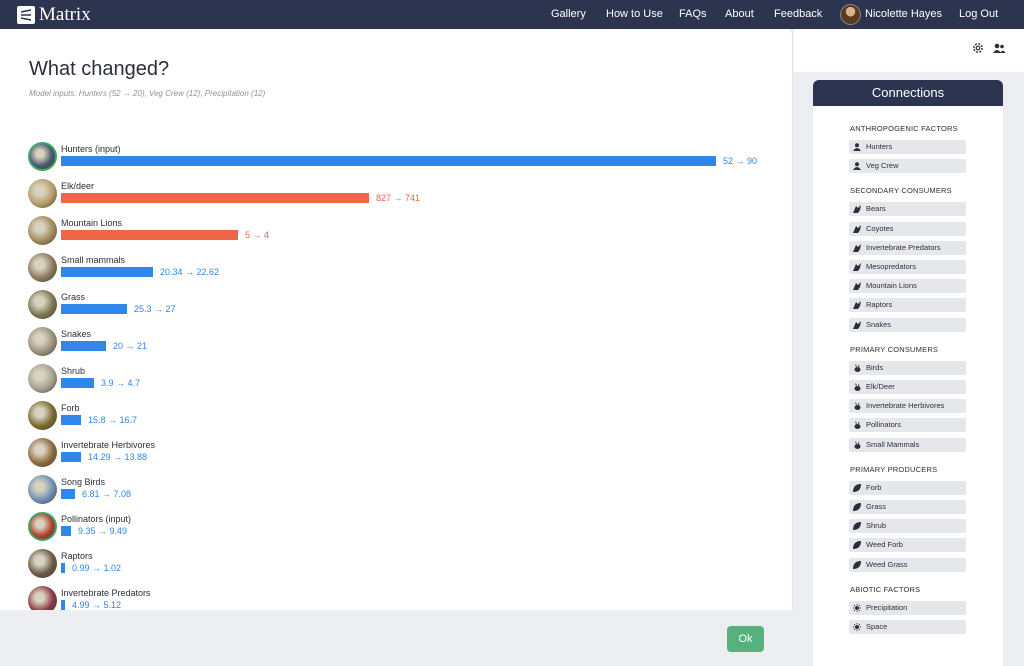 The image size is (1024, 666). I want to click on leaf-icon, so click(857, 545).